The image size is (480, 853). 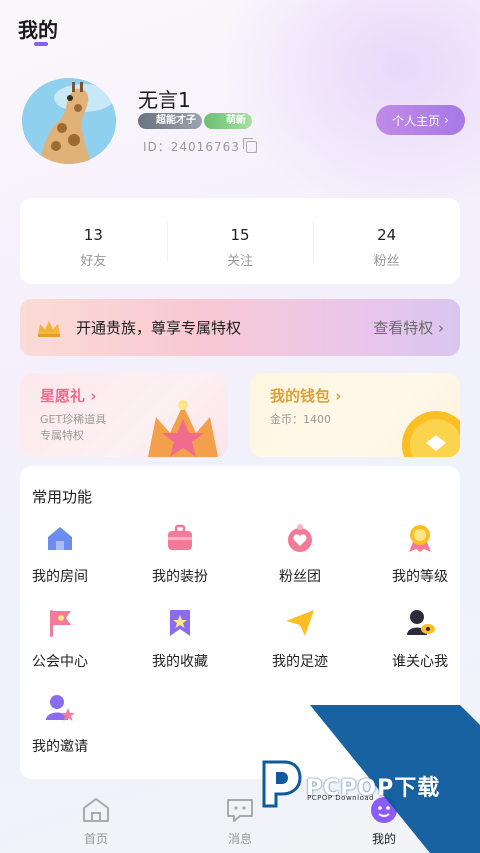 I want to click on my-dress-item: 我的装扮, so click(x=180, y=554).